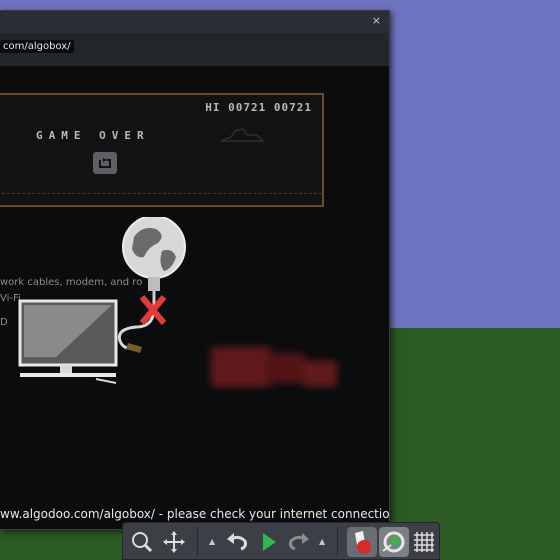  I want to click on grid-button, so click(424, 542).